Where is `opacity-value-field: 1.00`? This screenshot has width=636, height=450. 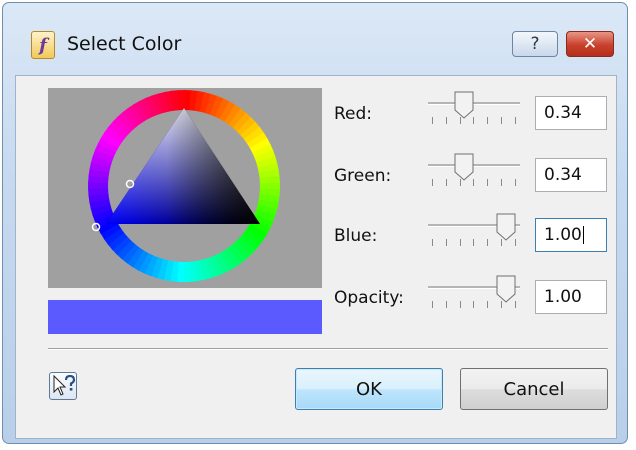 opacity-value-field: 1.00 is located at coordinates (571, 297).